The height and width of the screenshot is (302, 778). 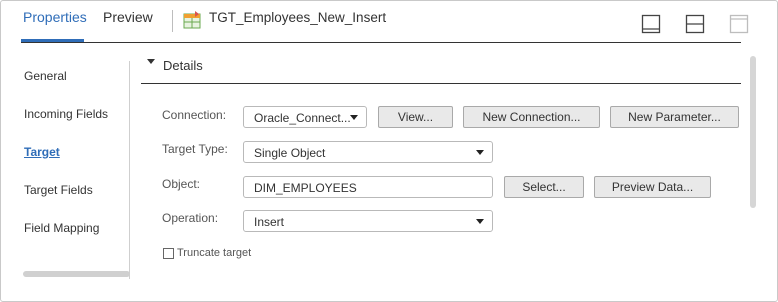 I want to click on details-vertical-scrollbar, so click(x=753, y=132).